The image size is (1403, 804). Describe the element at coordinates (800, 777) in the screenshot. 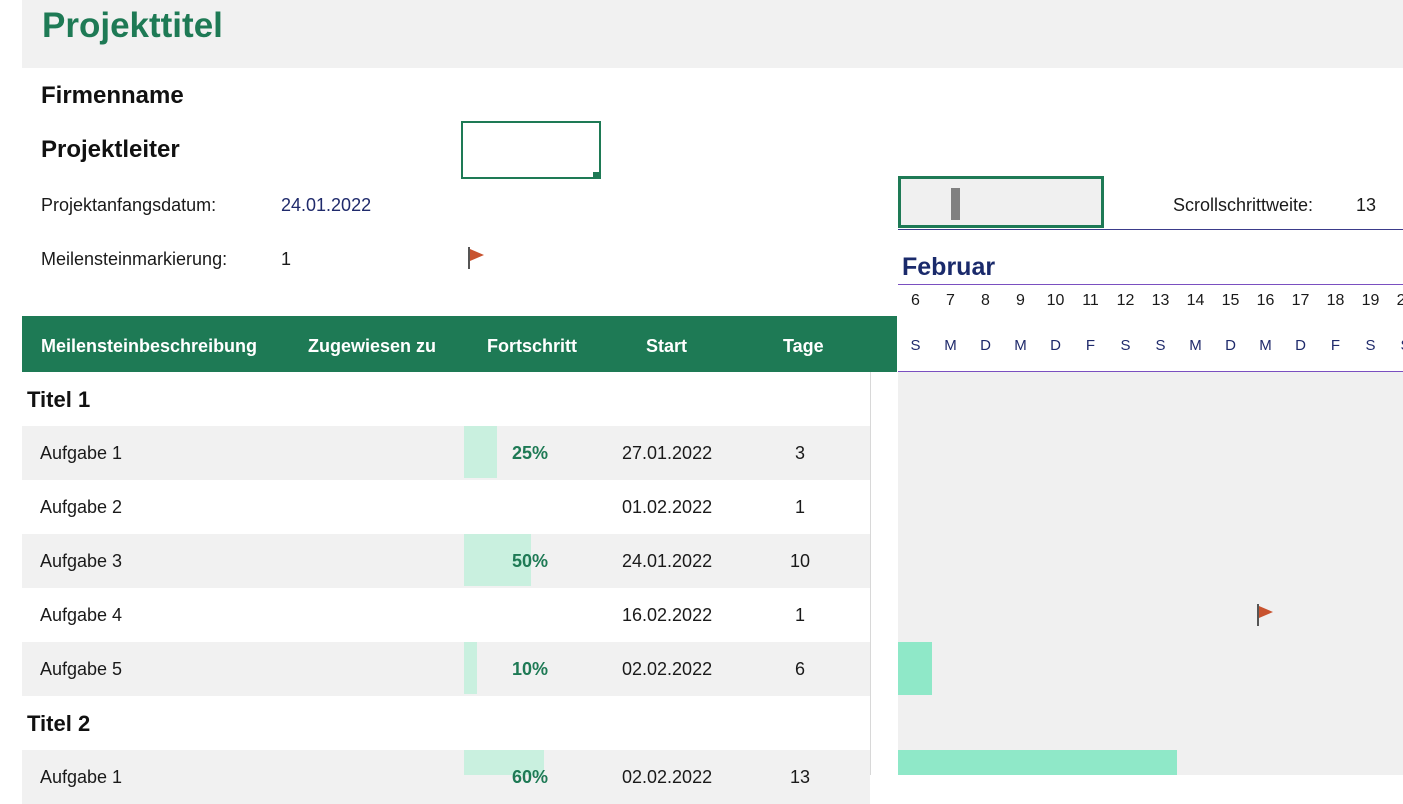

I see `duration-days: 13` at that location.